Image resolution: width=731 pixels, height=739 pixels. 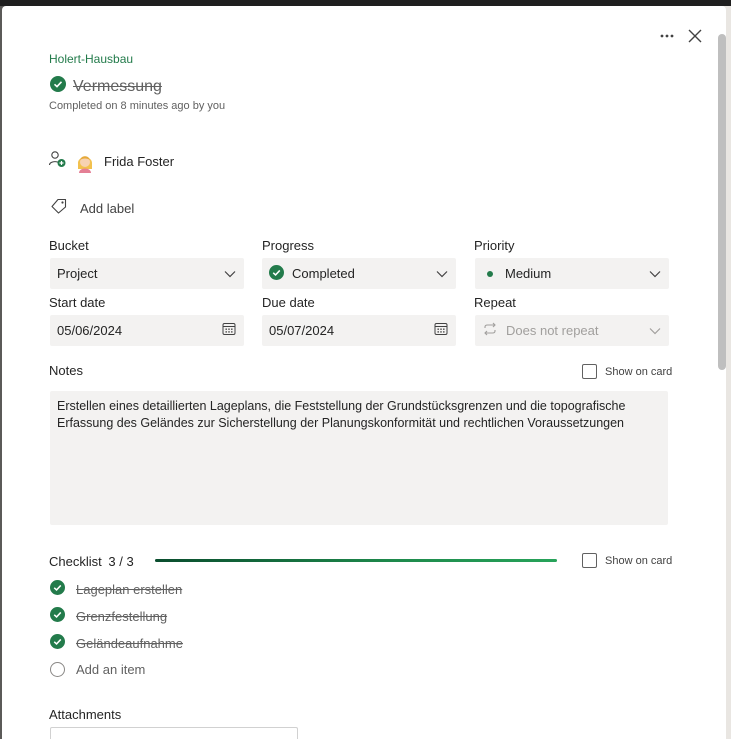 I want to click on notes-label: Notes, so click(x=66, y=370).